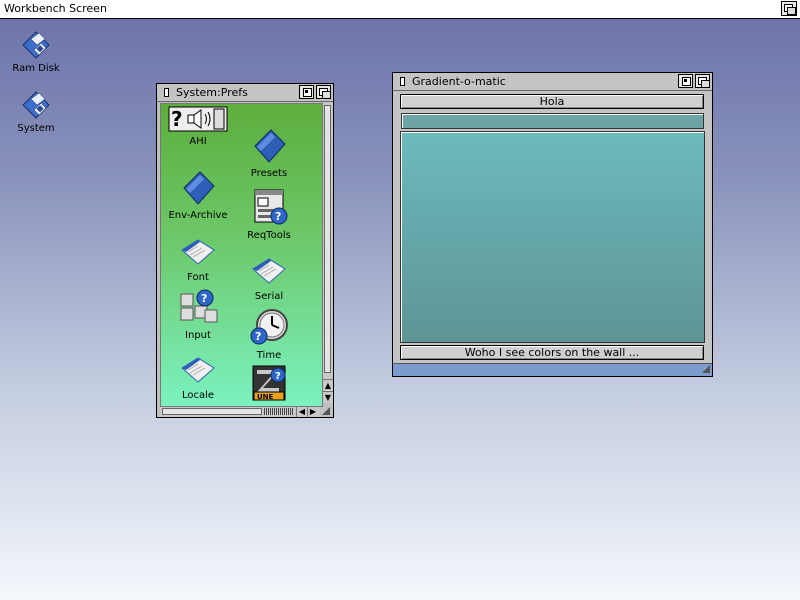 Image resolution: width=800 pixels, height=600 pixels. Describe the element at coordinates (199, 306) in the screenshot. I see `input-icon: ?` at that location.